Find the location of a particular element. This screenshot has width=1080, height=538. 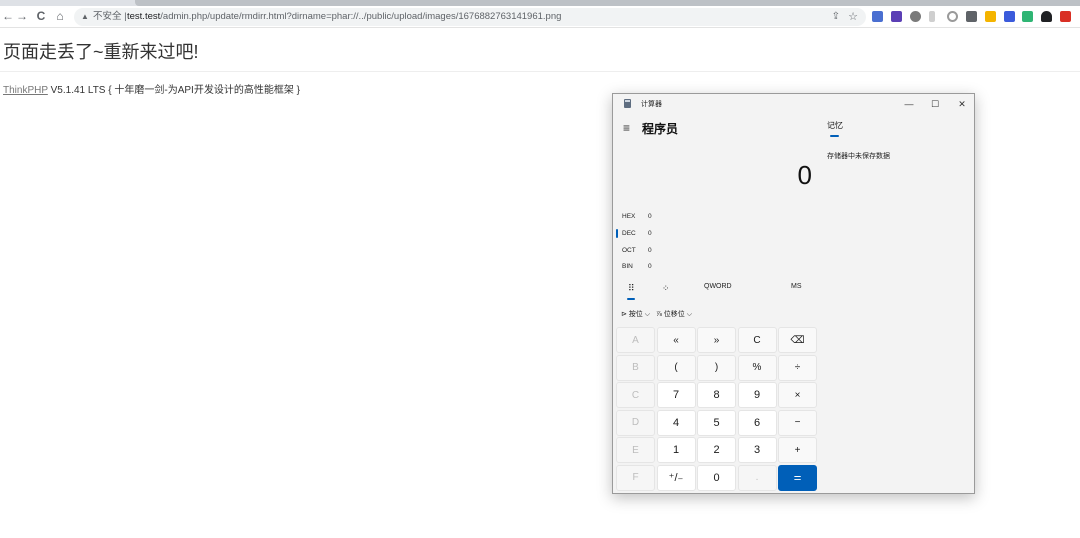

thinkphp-link: ThinkPHP is located at coordinates (25, 90).